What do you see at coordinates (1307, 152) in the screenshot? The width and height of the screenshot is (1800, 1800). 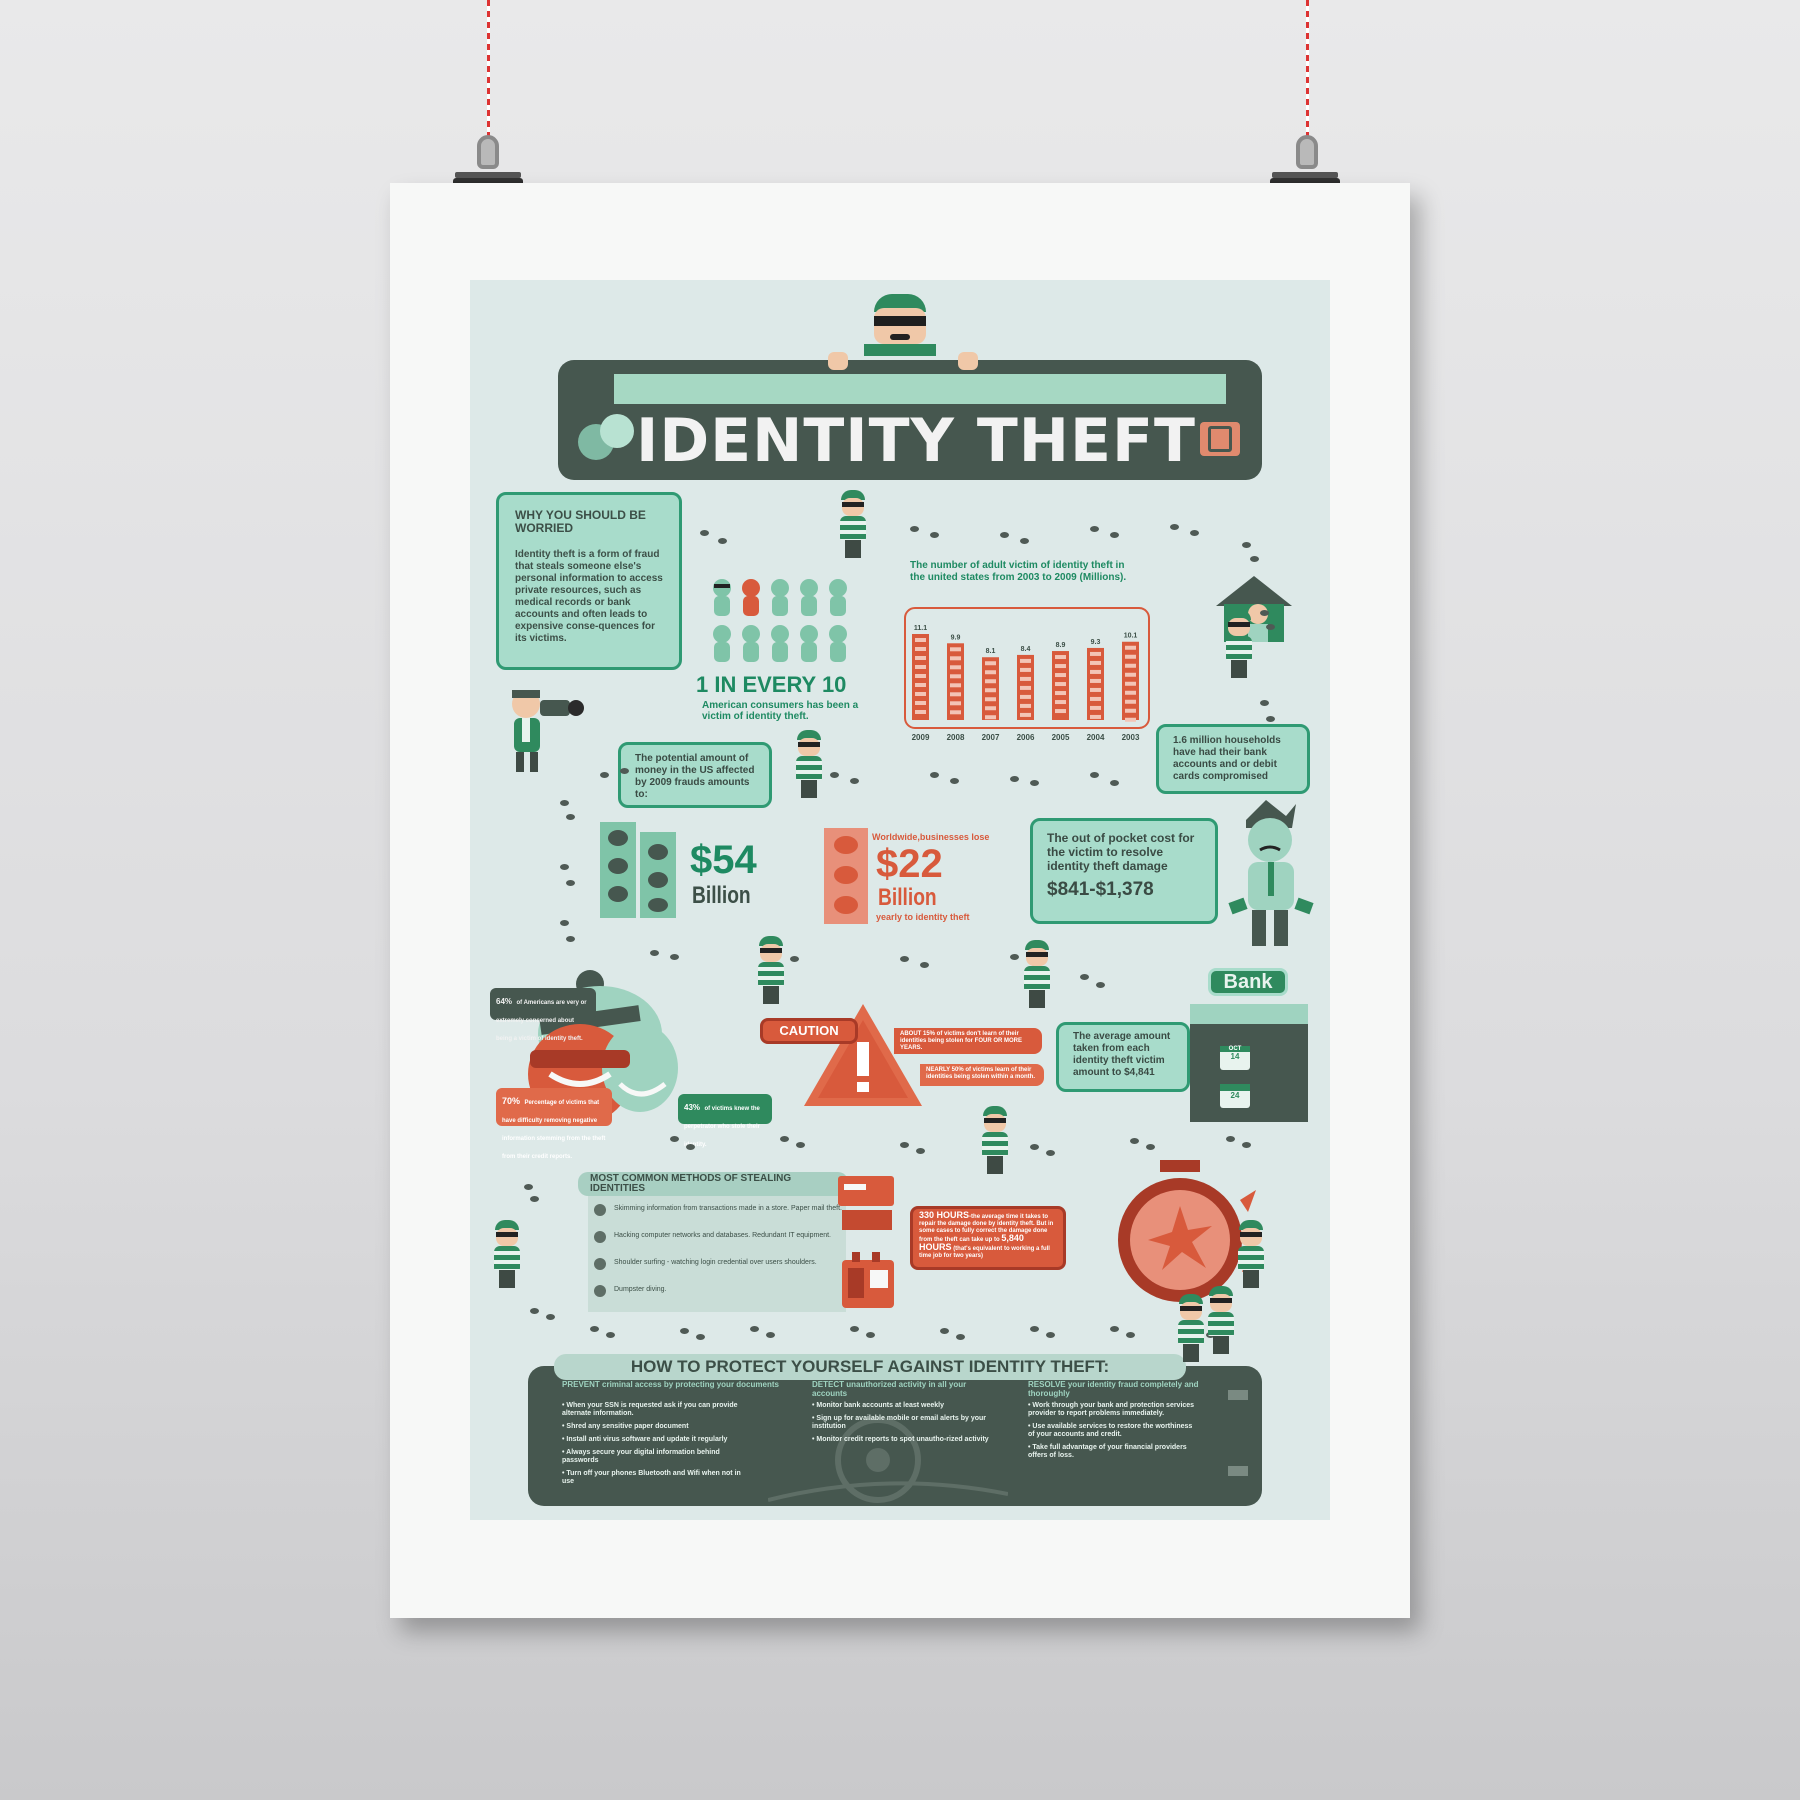 I see `clip-ring-right` at bounding box center [1307, 152].